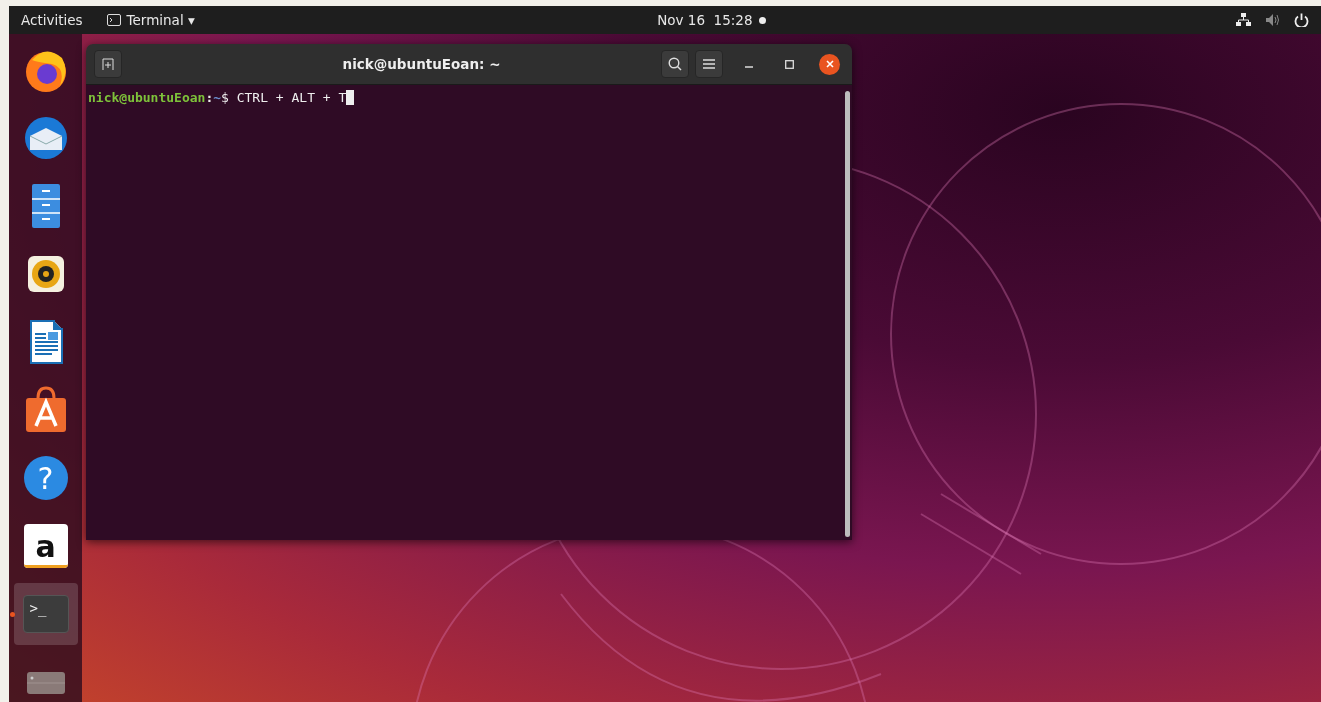  I want to click on menu-button, so click(709, 64).